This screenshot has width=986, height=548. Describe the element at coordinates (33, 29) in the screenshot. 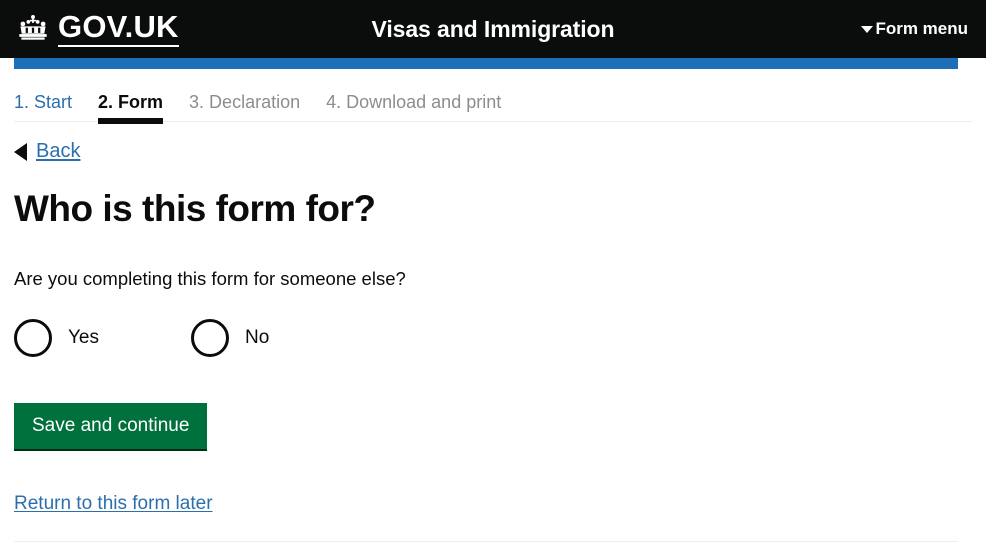

I see `gov-uk-crown-icon` at that location.